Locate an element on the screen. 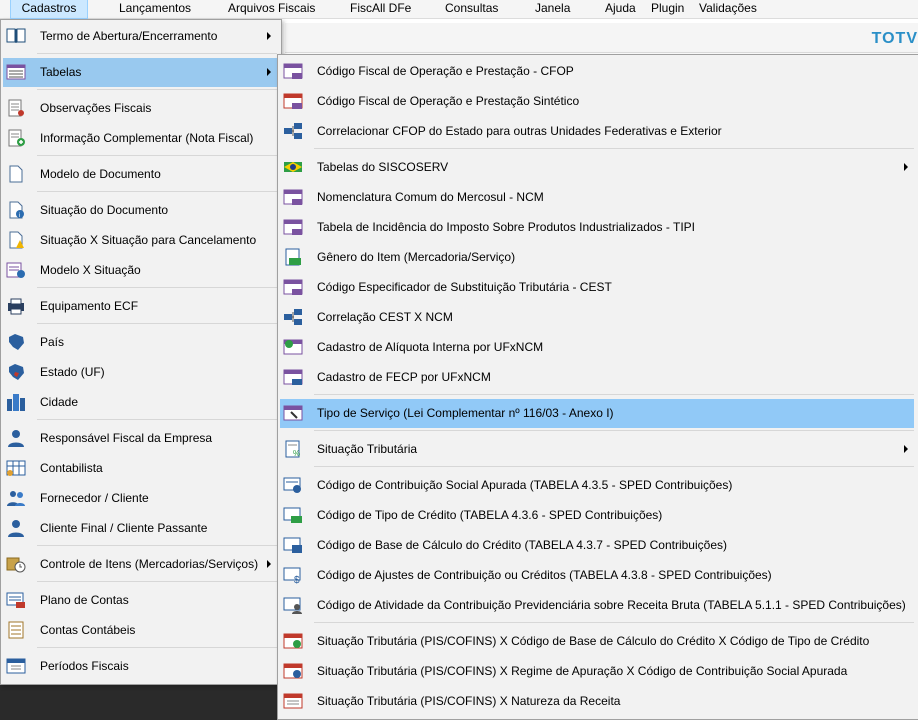  service-tool-icon is located at coordinates (293, 413).